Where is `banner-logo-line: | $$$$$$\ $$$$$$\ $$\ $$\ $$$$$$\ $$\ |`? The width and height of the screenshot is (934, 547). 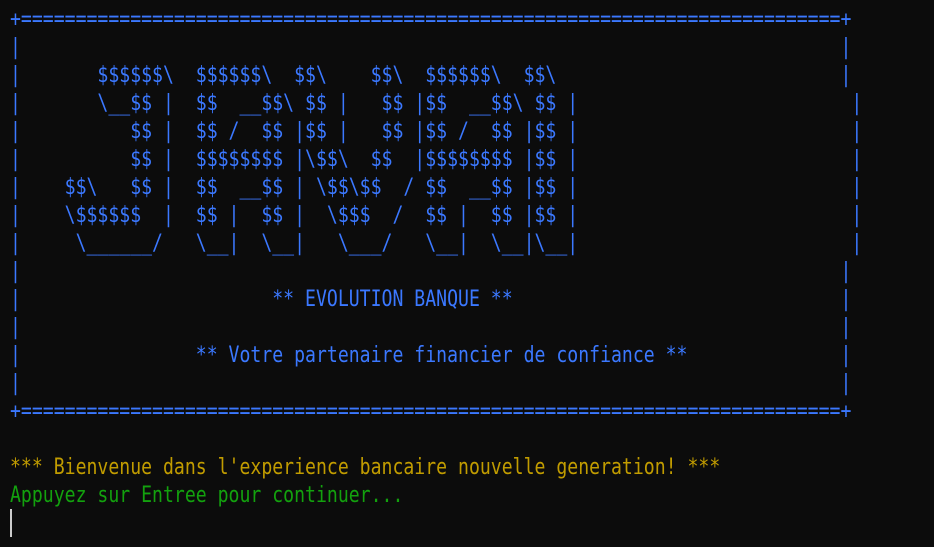
banner-logo-line: | $$$$$$\ $$$$$$\ $$\ $$\ $$$$$$\ $$\ | is located at coordinates (431, 75).